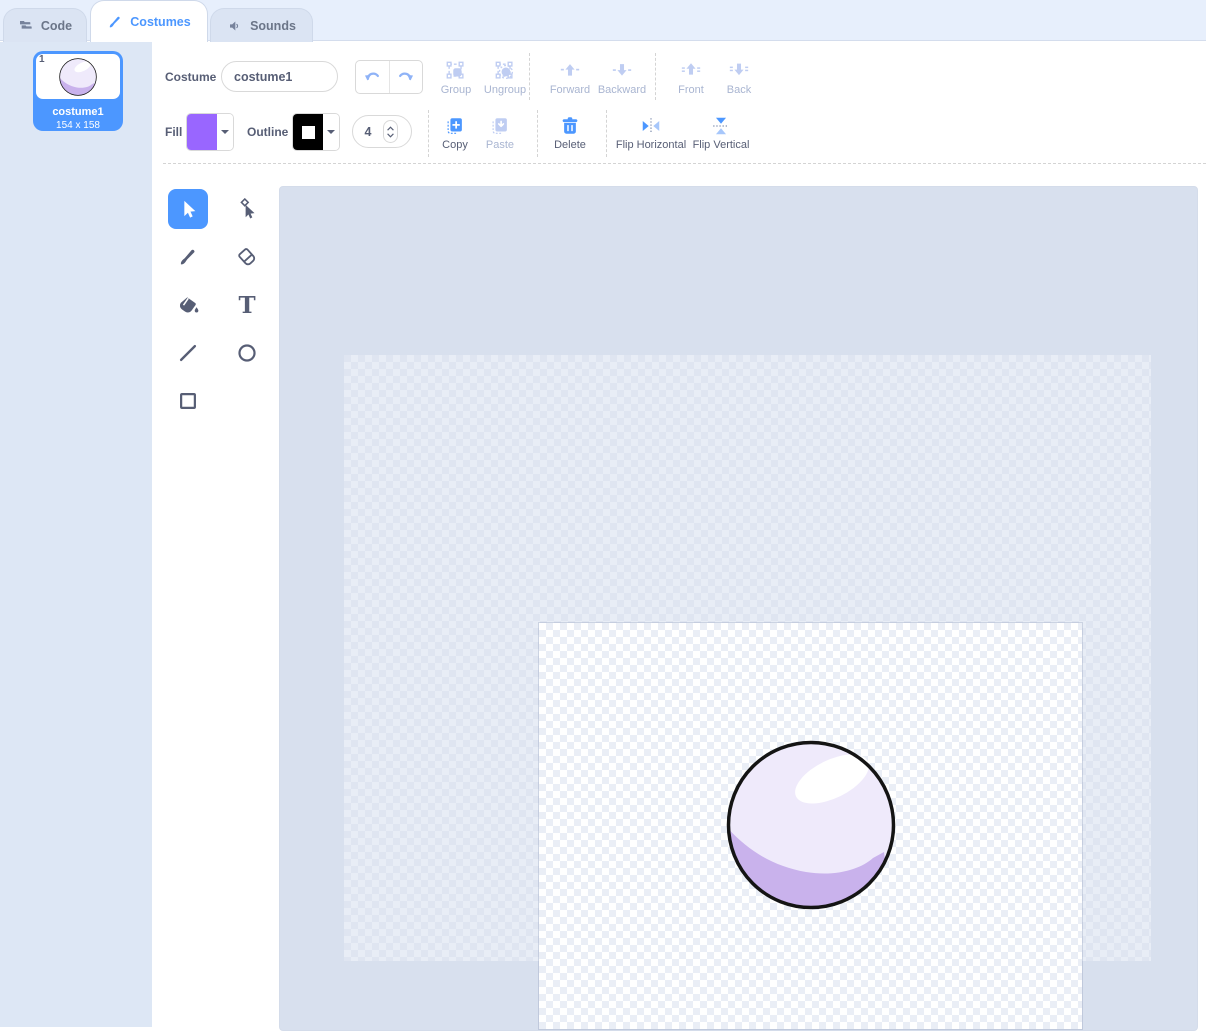 Image resolution: width=1206 pixels, height=1031 pixels. Describe the element at coordinates (570, 70) in the screenshot. I see `forward-icon` at that location.